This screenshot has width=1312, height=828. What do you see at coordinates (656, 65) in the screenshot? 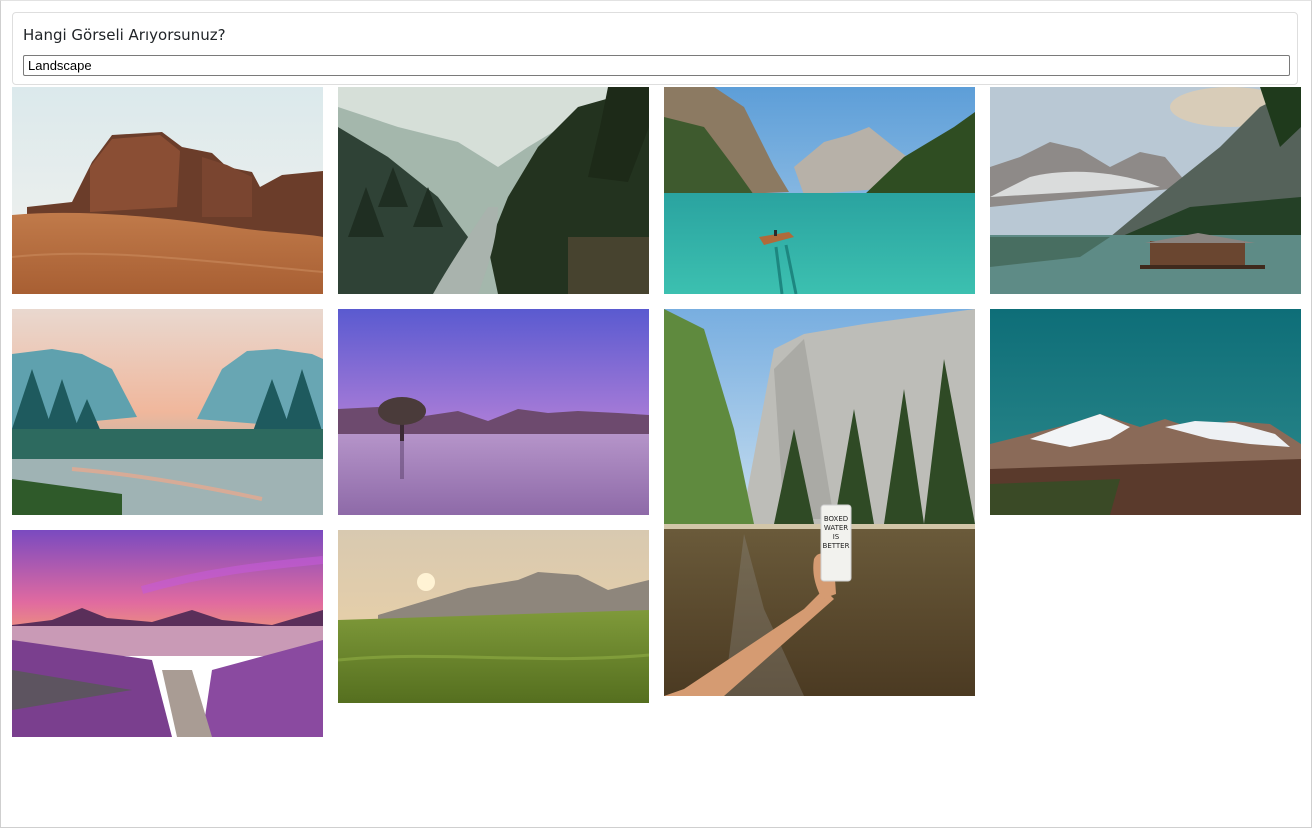
I see `search-input` at bounding box center [656, 65].